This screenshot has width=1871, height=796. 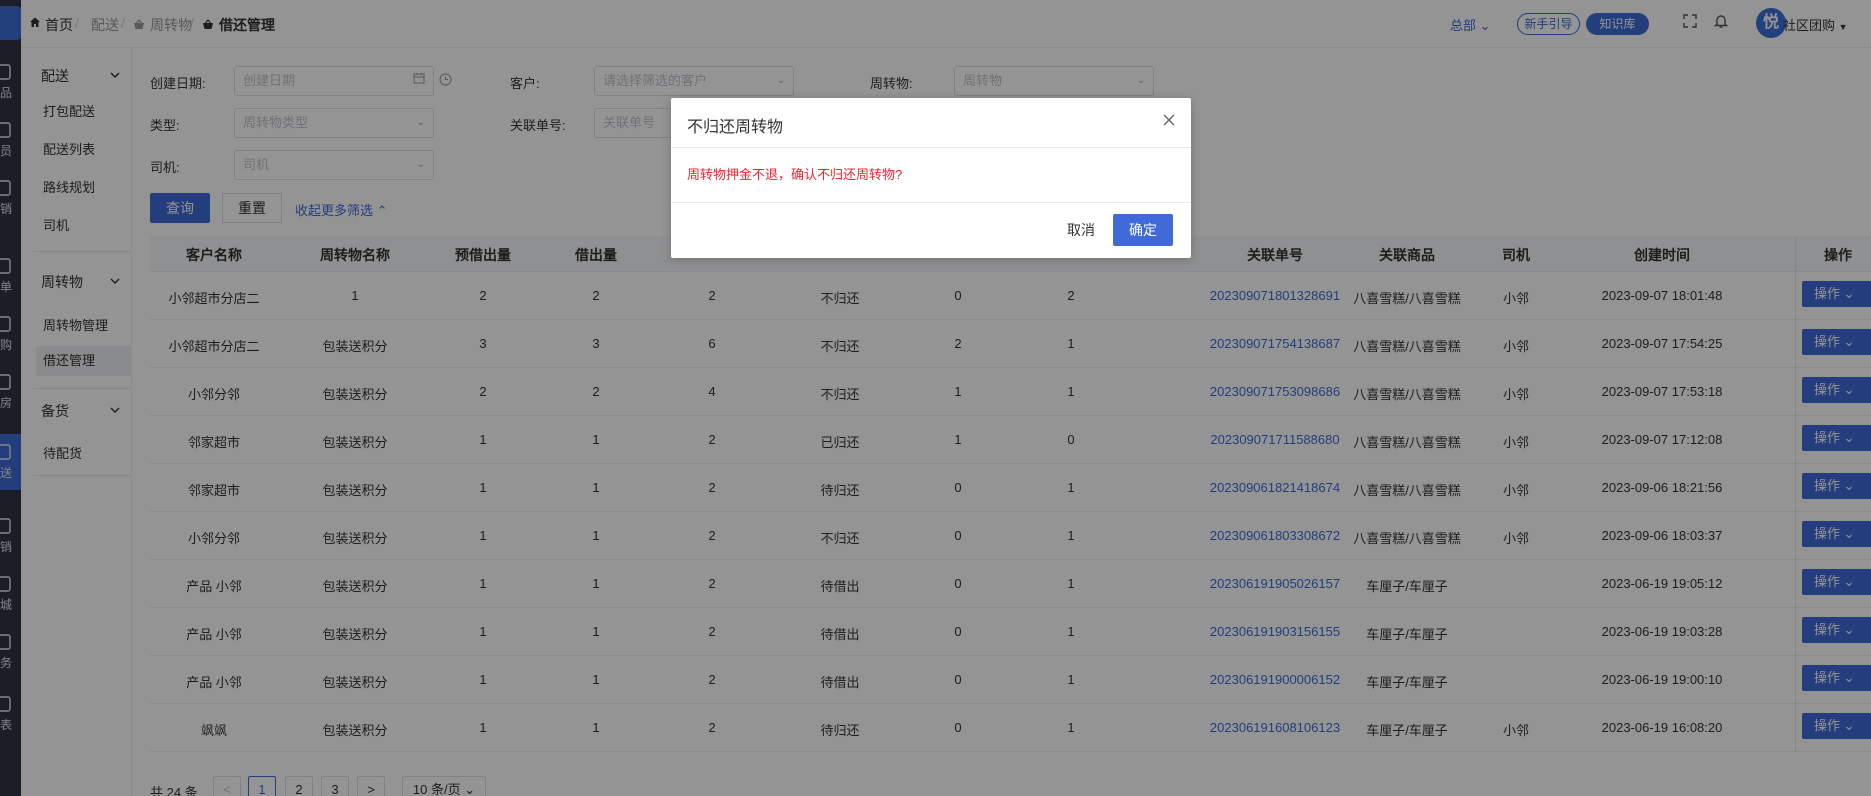 What do you see at coordinates (1143, 230) in the screenshot?
I see `confirm-button: 确定` at bounding box center [1143, 230].